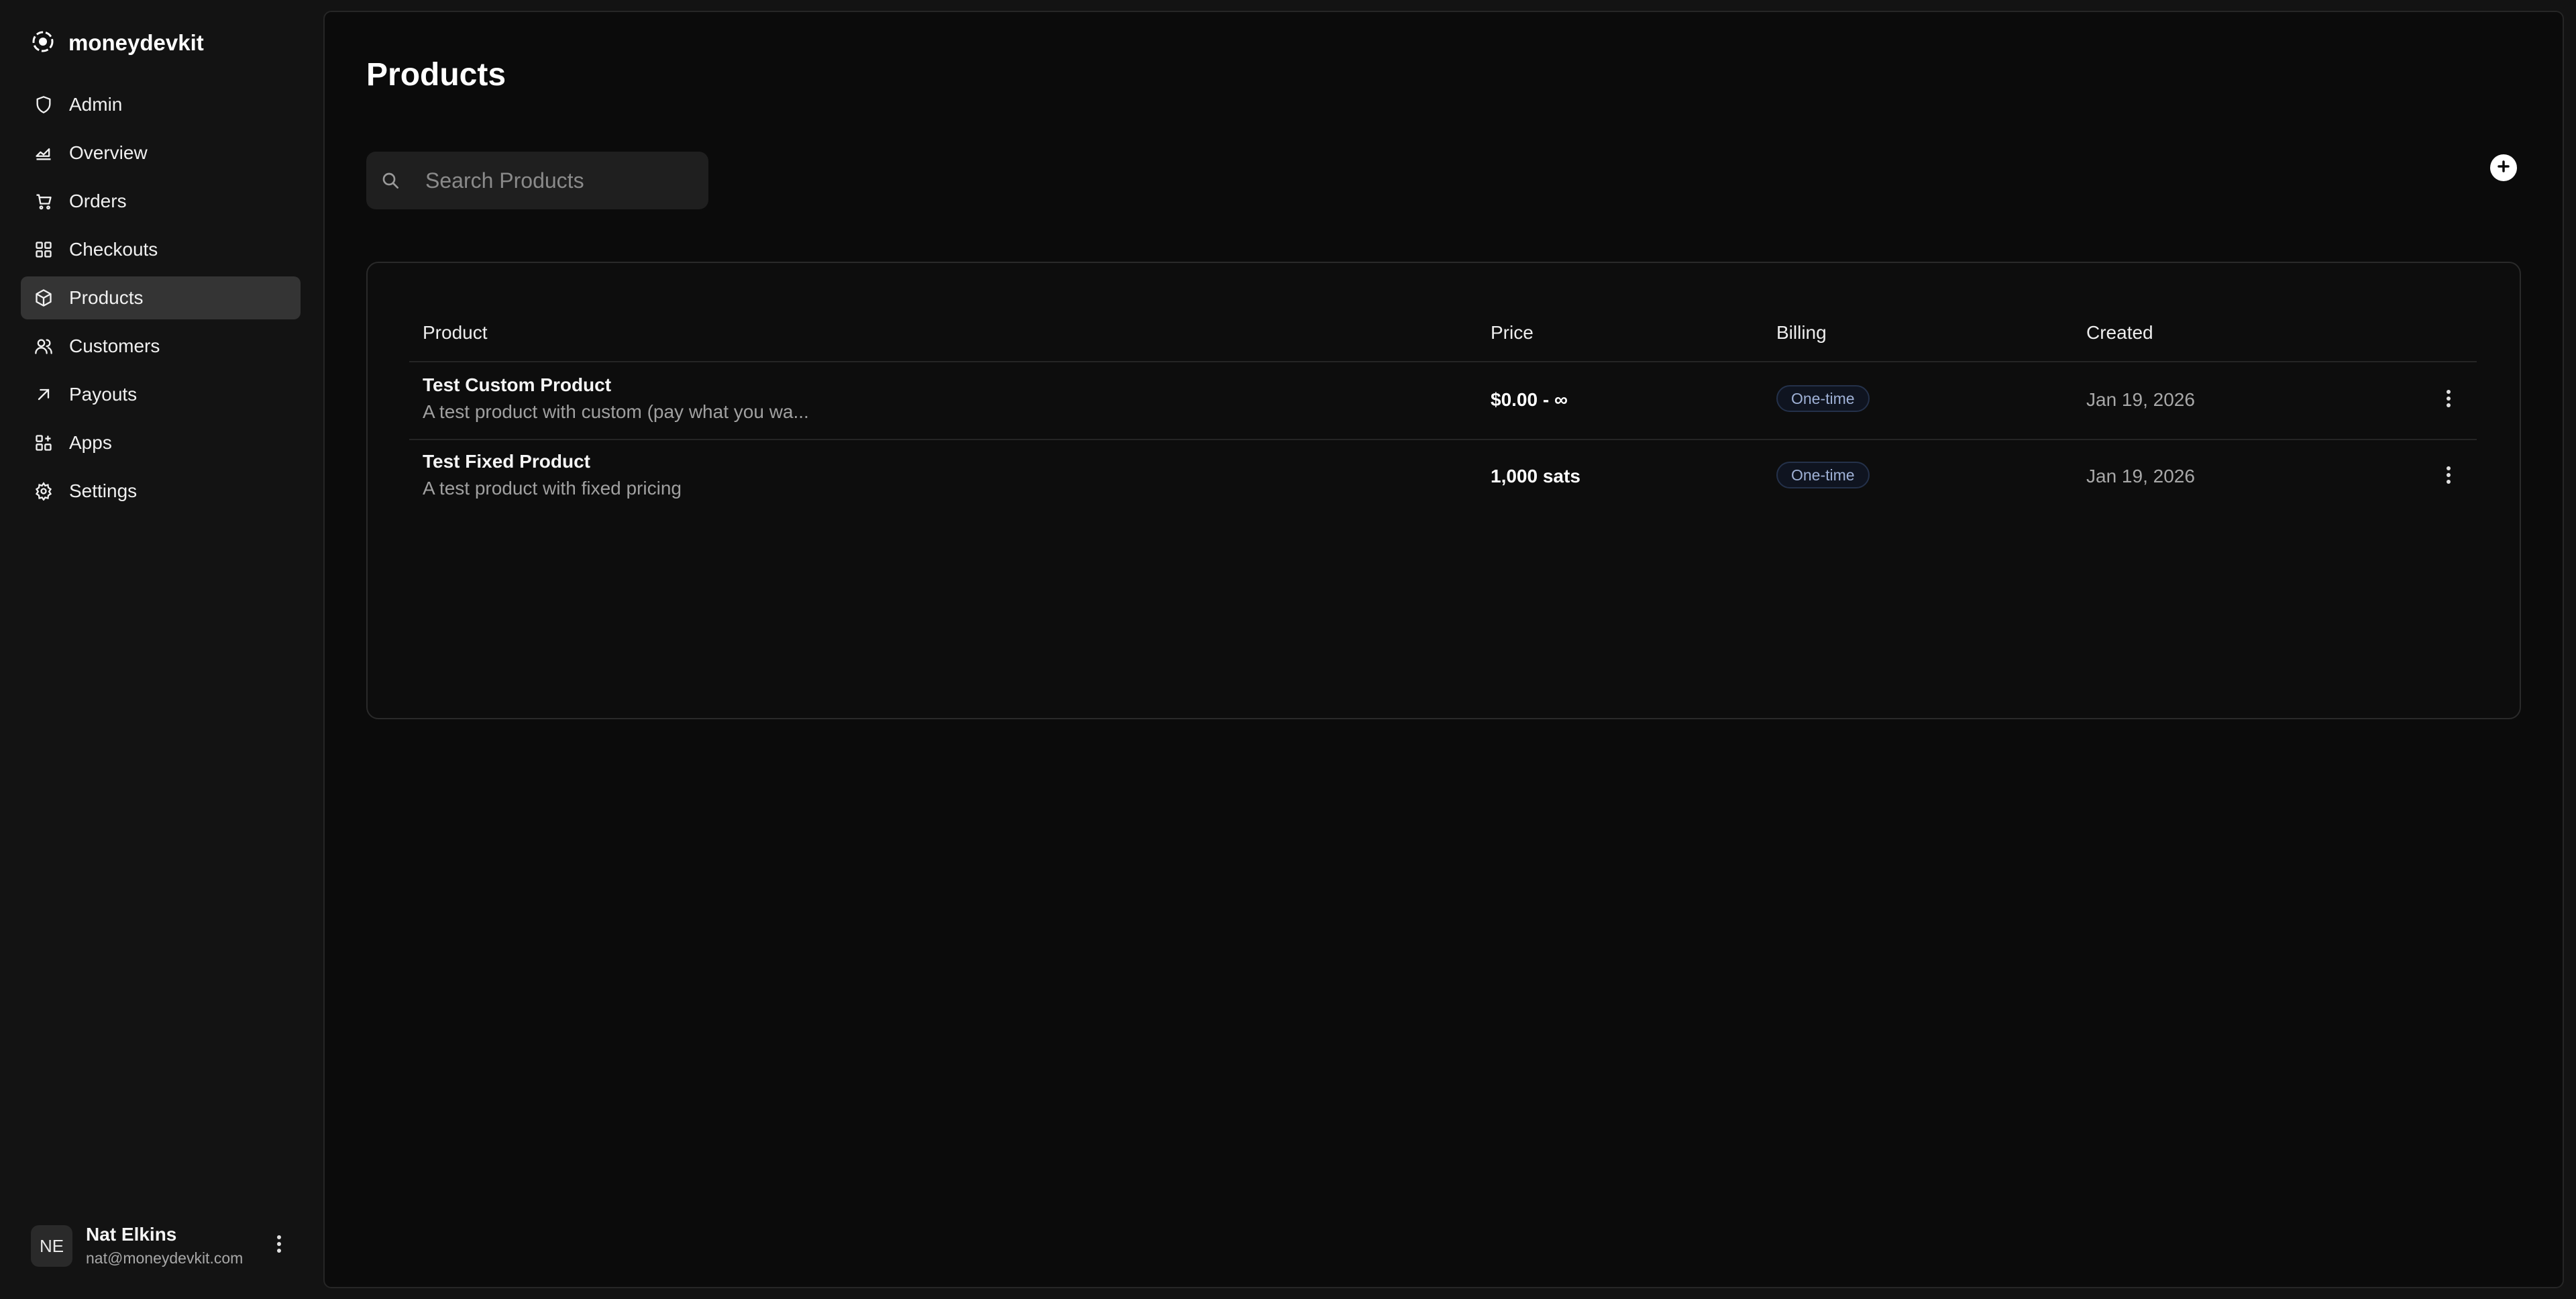 This screenshot has height=1299, width=2576. Describe the element at coordinates (390, 181) in the screenshot. I see `search-icon` at that location.